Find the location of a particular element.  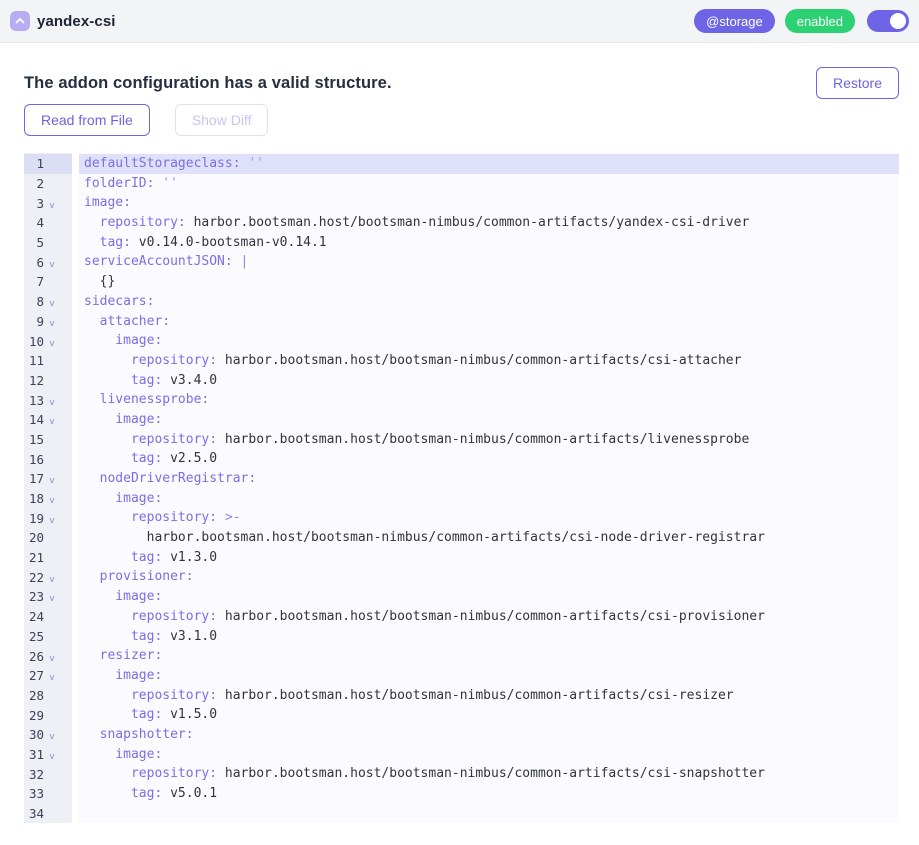

category-badge: @storage is located at coordinates (734, 21).